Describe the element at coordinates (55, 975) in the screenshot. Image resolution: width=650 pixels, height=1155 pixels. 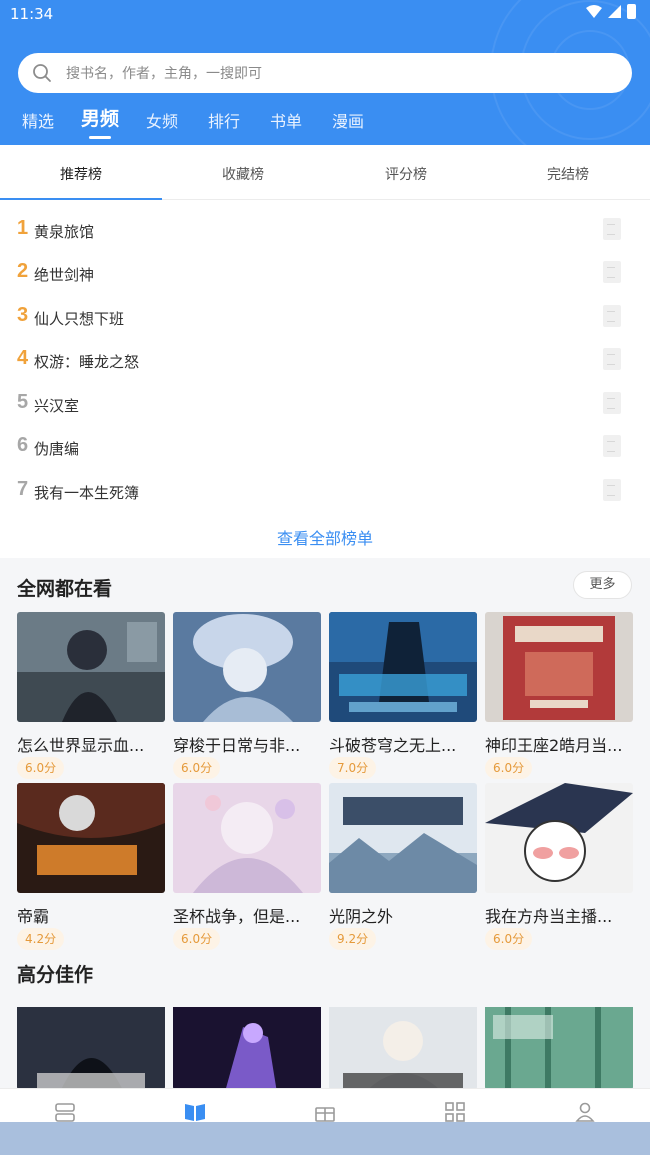
I see `section-title-high-score: 高分佳作` at that location.